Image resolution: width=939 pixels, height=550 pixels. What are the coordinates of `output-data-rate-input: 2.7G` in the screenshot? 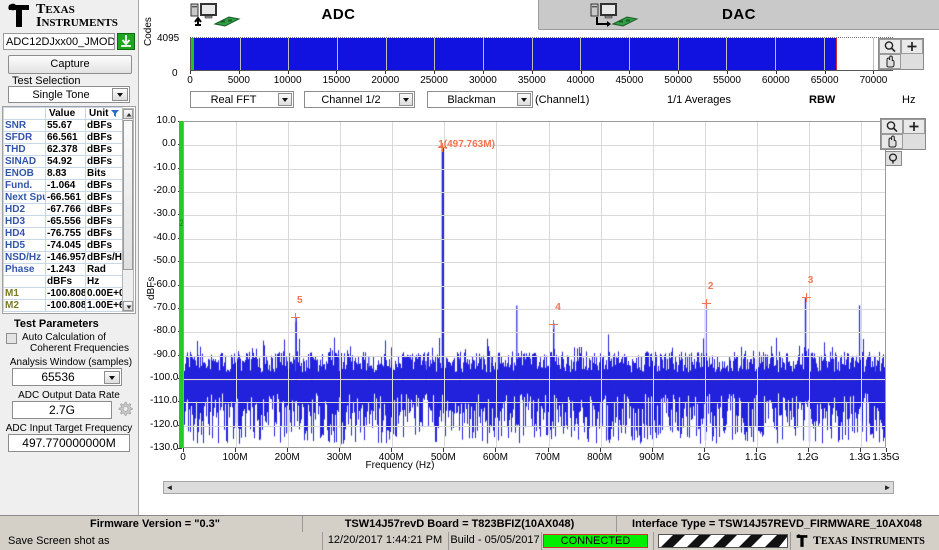 It's located at (62, 410).